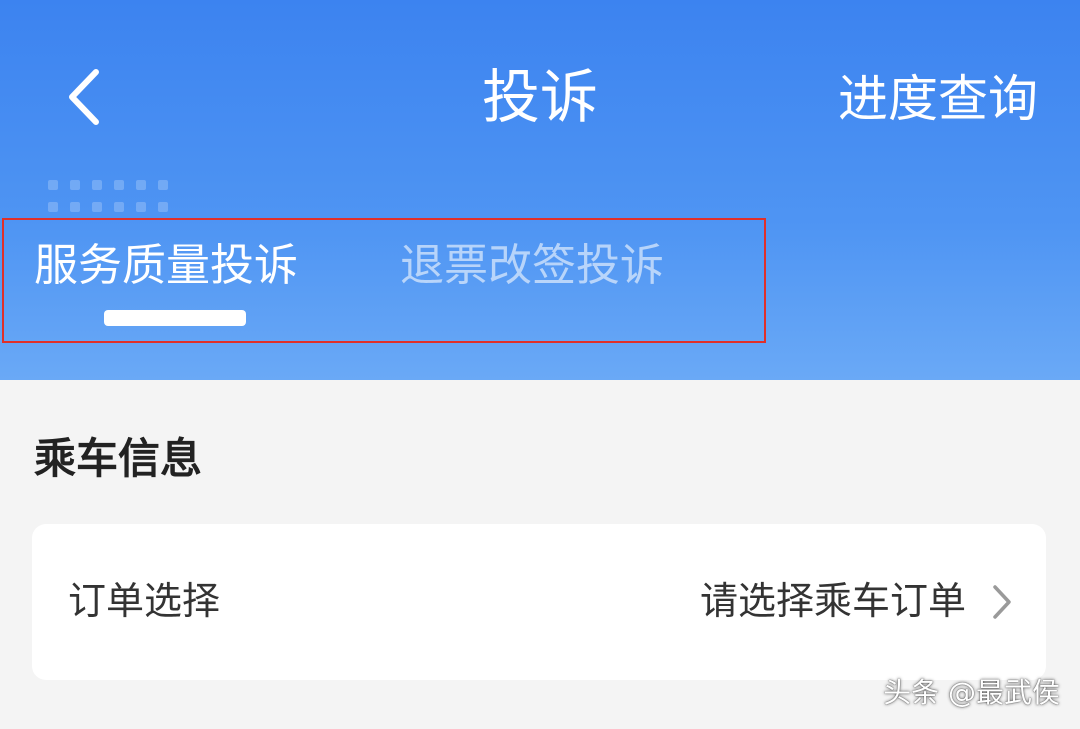  What do you see at coordinates (938, 99) in the screenshot?
I see `progress-query-link: 进度查询` at bounding box center [938, 99].